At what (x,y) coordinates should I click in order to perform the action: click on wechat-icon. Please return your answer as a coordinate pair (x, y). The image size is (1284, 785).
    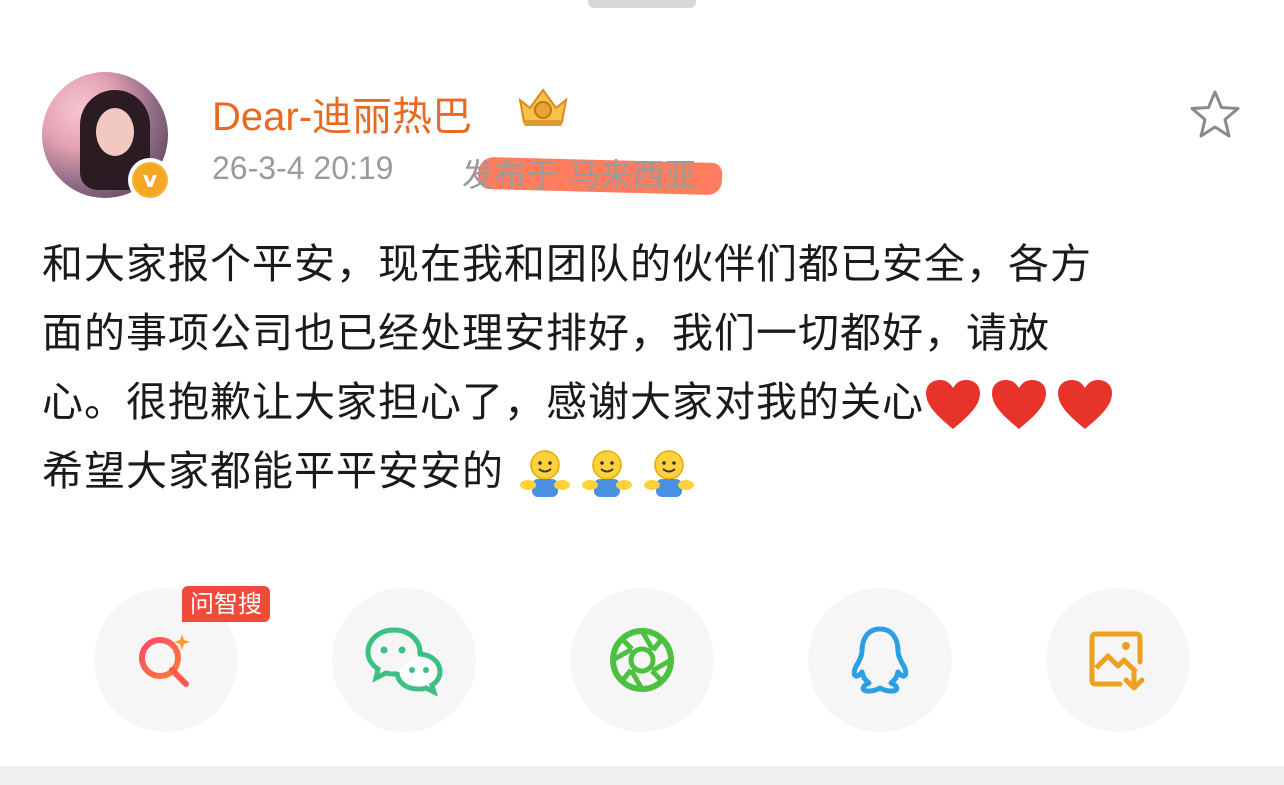
    Looking at the image, I should click on (404, 661).